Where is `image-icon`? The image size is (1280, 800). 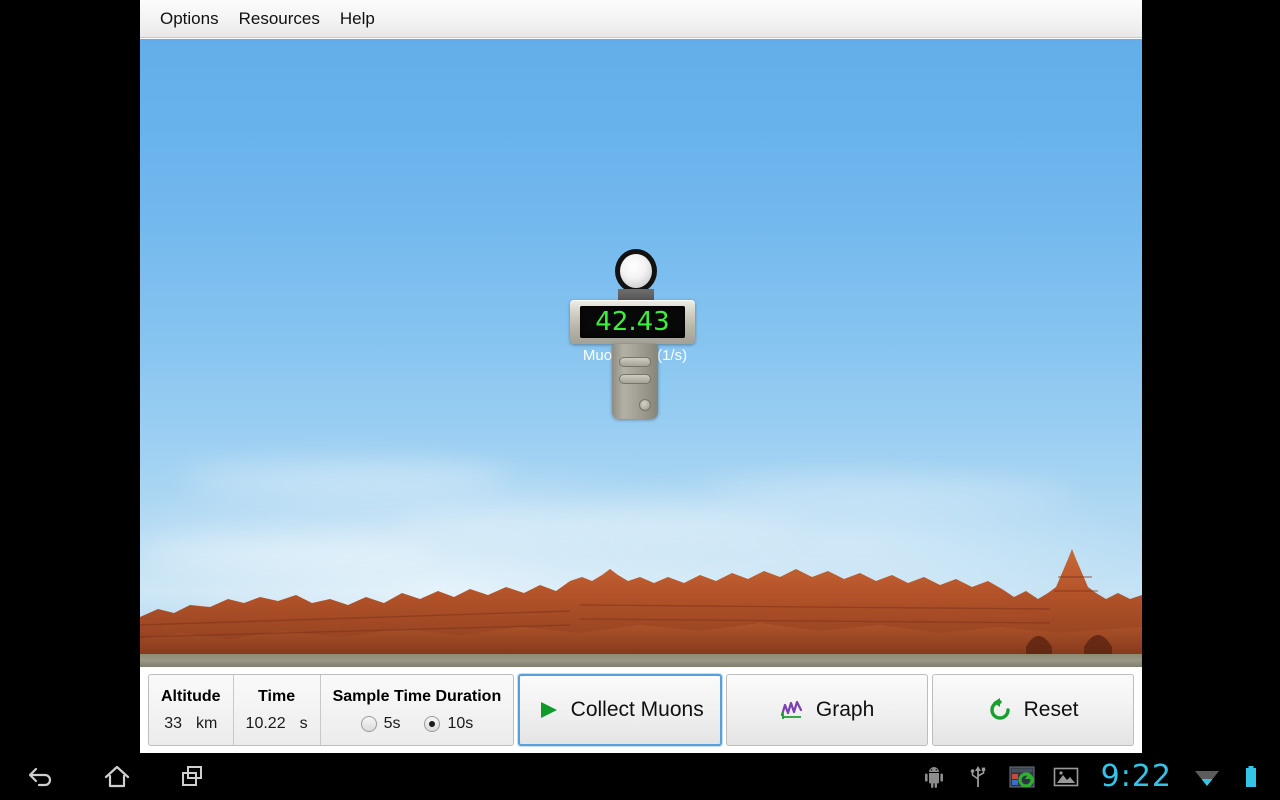 image-icon is located at coordinates (1066, 777).